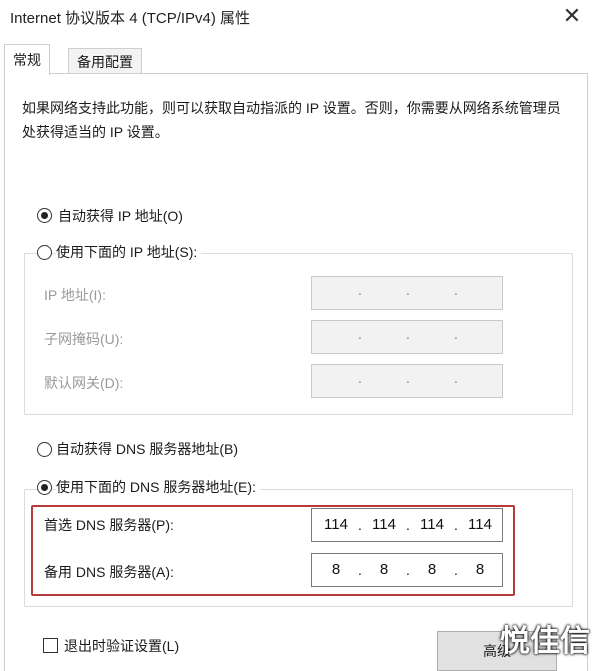 This screenshot has height=671, width=594. What do you see at coordinates (121, 646) in the screenshot?
I see `validate-on-exit-label: 退出时验证设置(L)` at bounding box center [121, 646].